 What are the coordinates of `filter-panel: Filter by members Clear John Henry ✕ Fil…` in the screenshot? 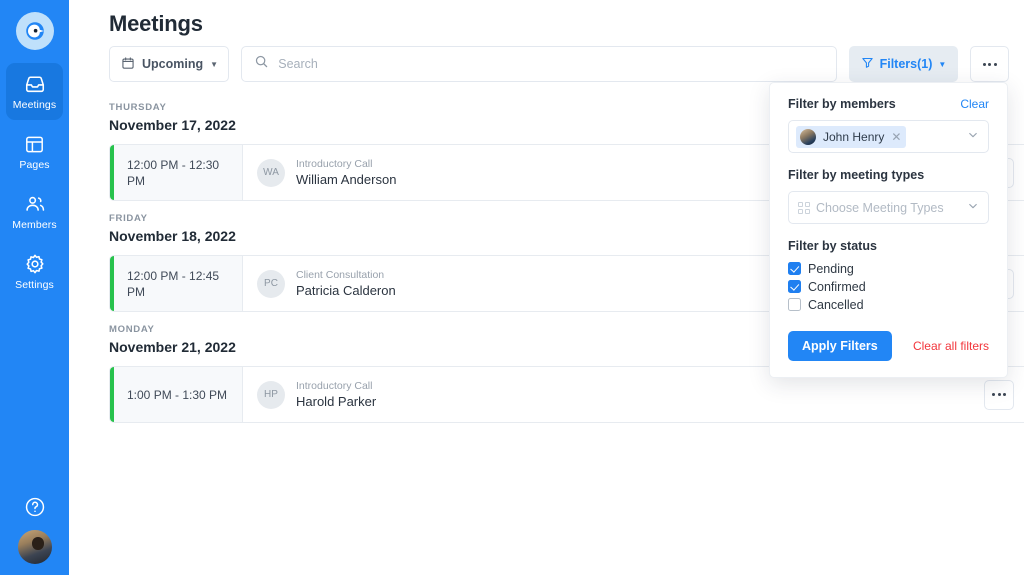 It's located at (888, 230).